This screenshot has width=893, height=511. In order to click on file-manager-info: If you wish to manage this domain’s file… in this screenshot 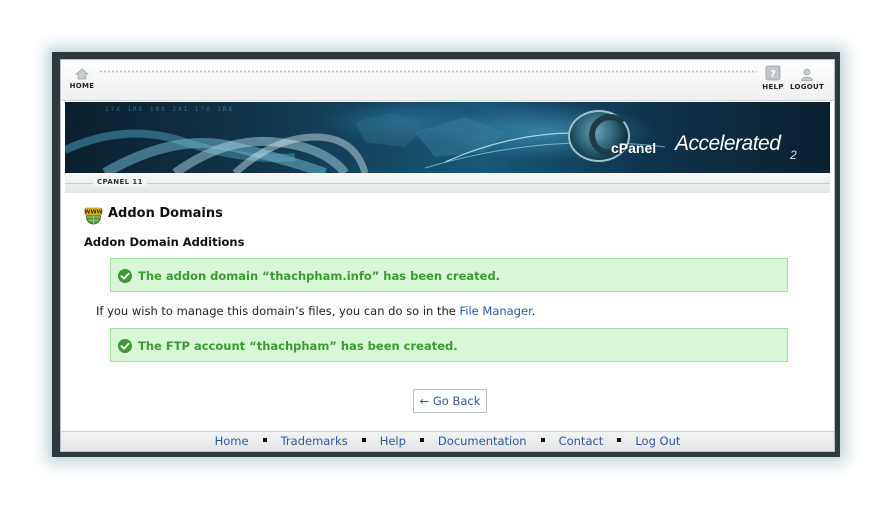, I will do `click(315, 311)`.